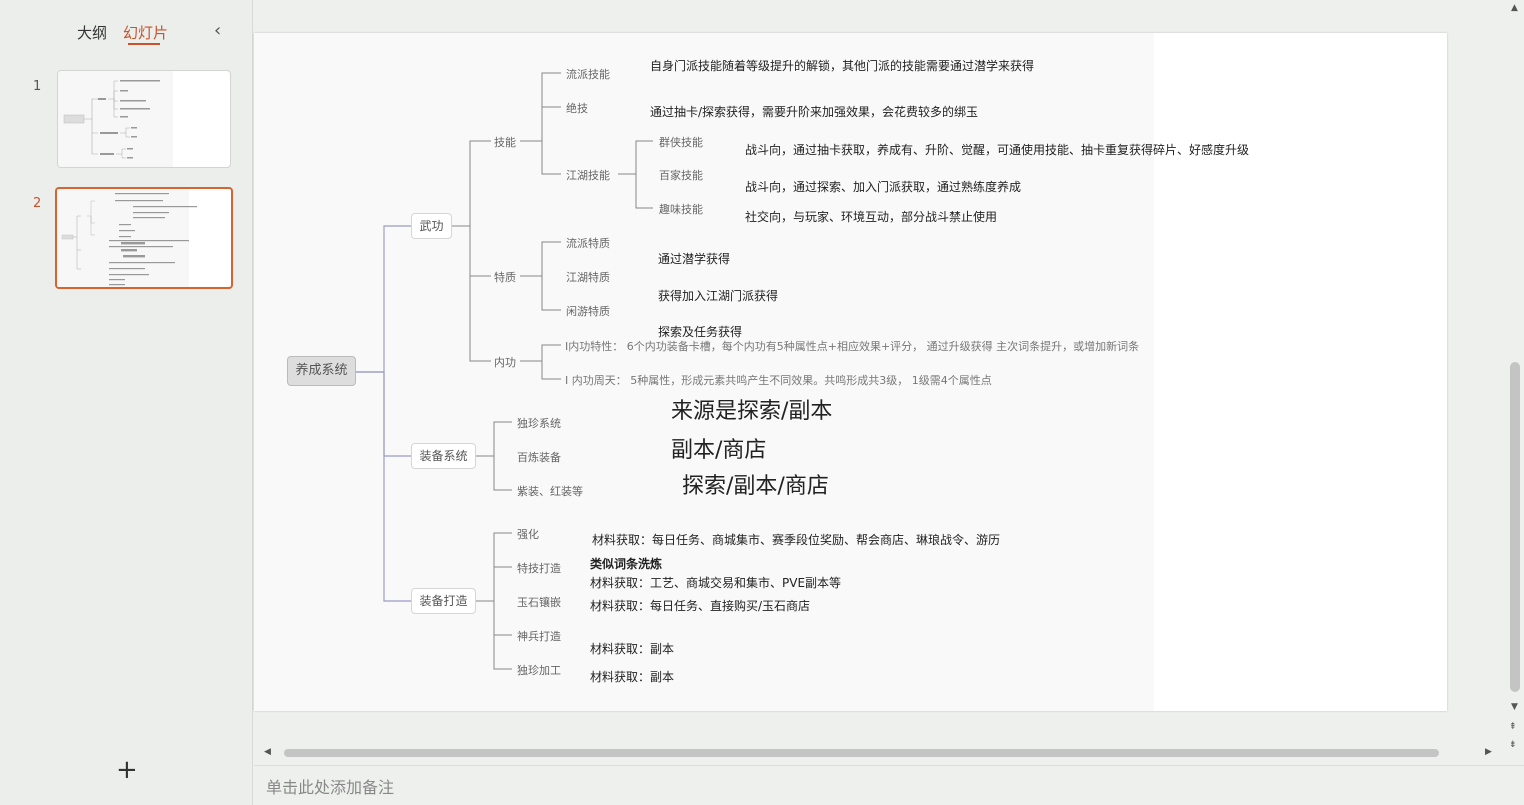  Describe the element at coordinates (588, 74) in the screenshot. I see `mindmap-node: 流派技能` at that location.